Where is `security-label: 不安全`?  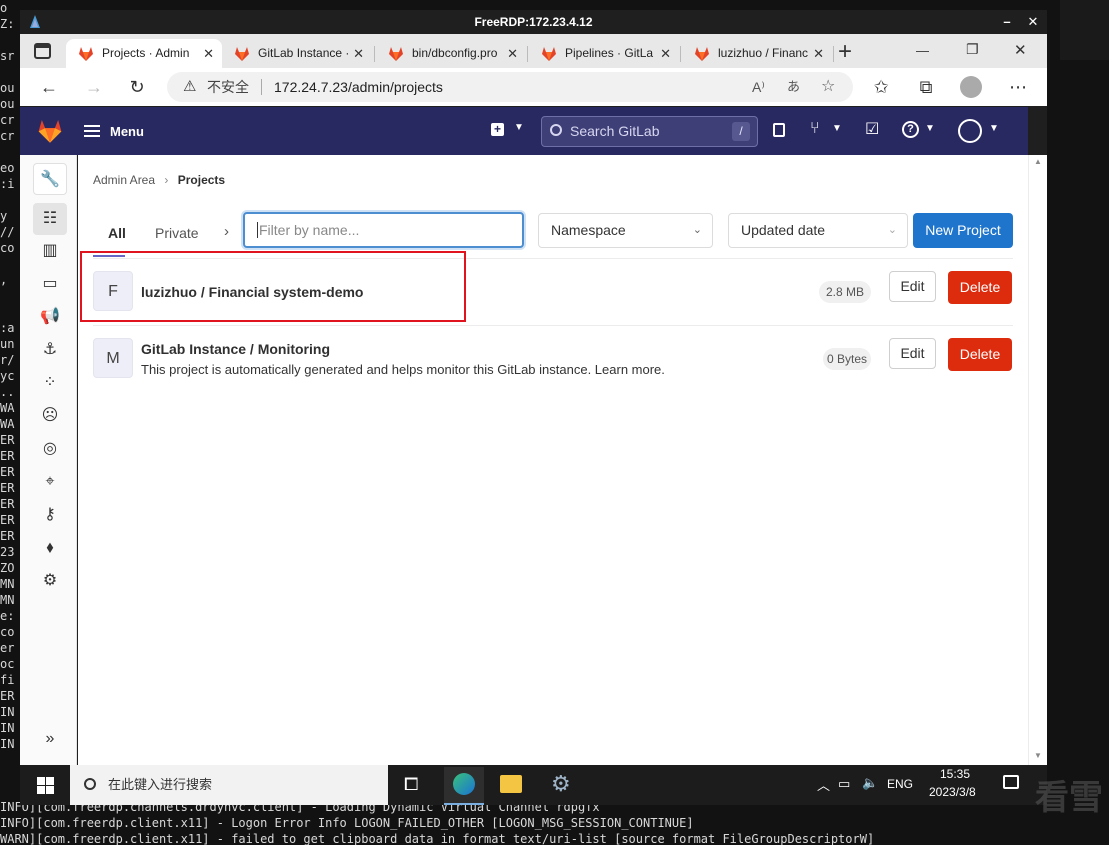 security-label: 不安全 is located at coordinates (228, 87).